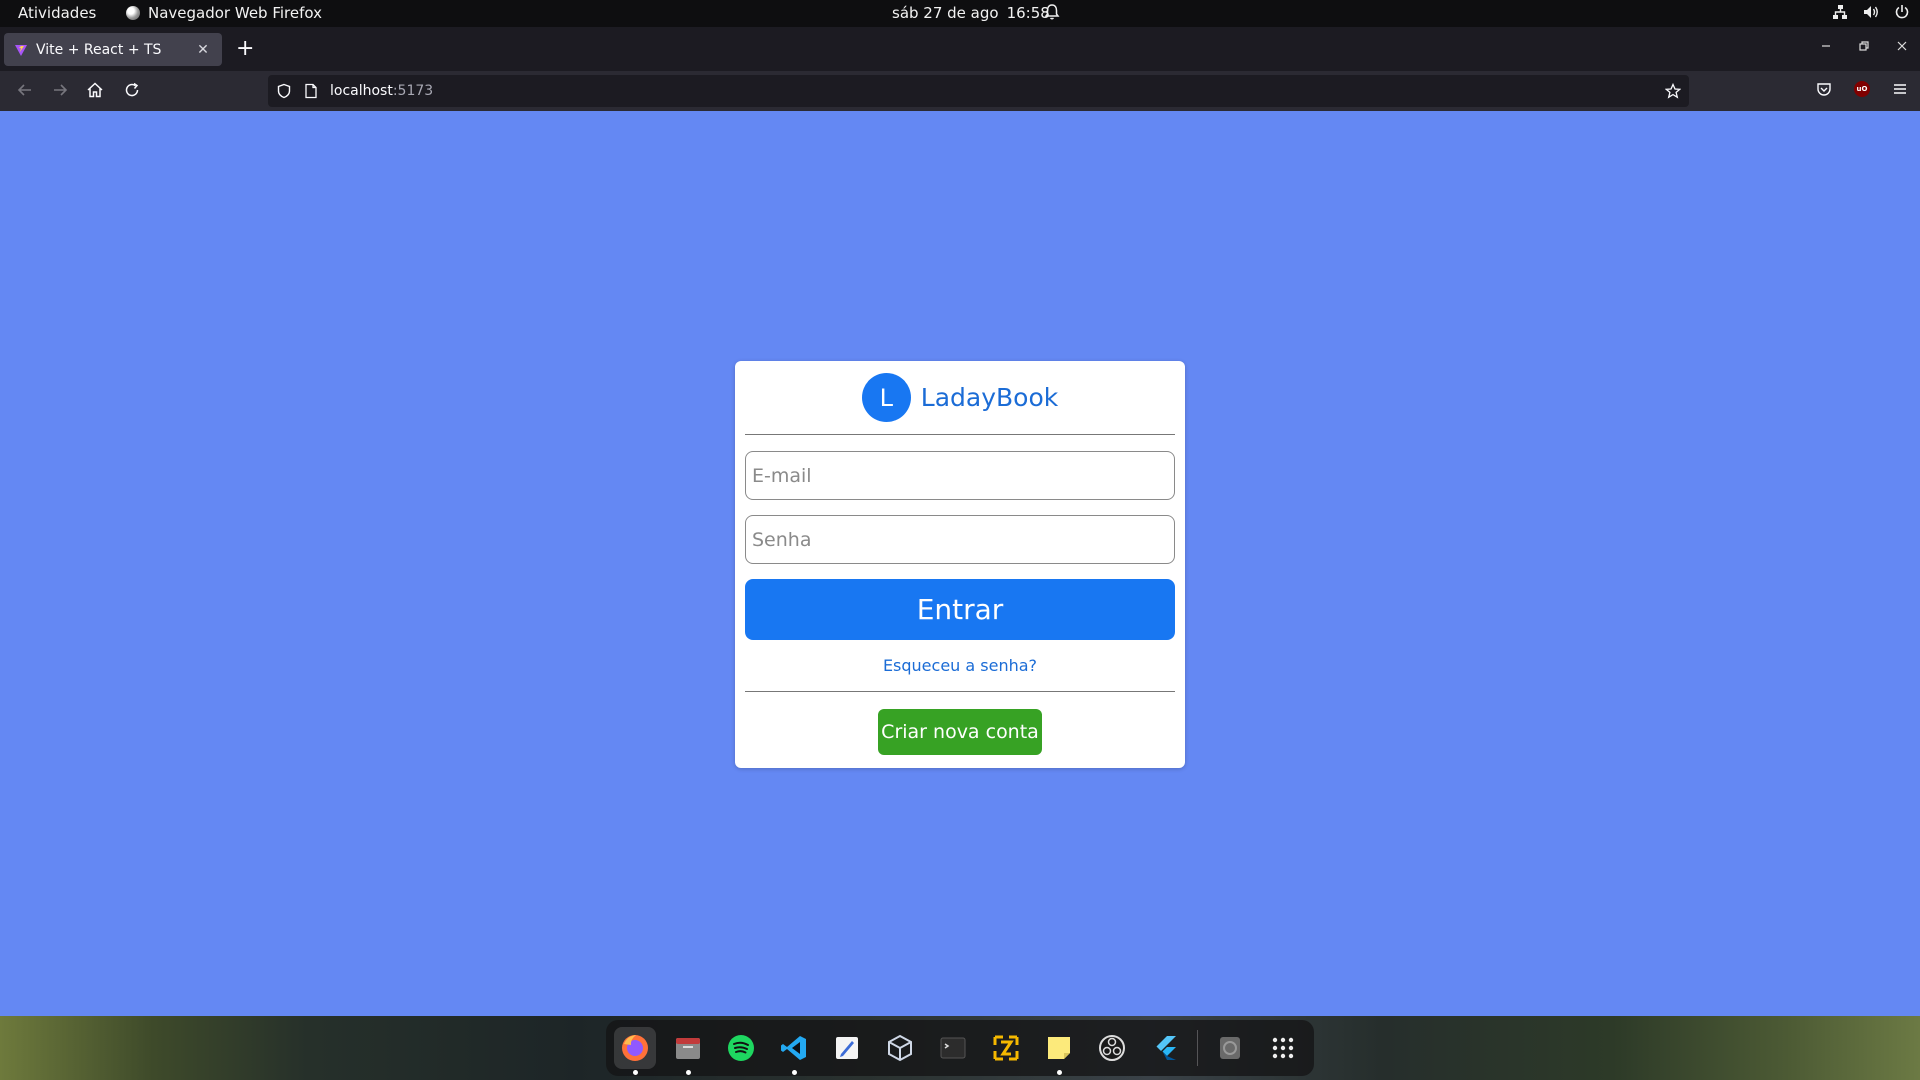  What do you see at coordinates (1840, 12) in the screenshot?
I see `network-icon` at bounding box center [1840, 12].